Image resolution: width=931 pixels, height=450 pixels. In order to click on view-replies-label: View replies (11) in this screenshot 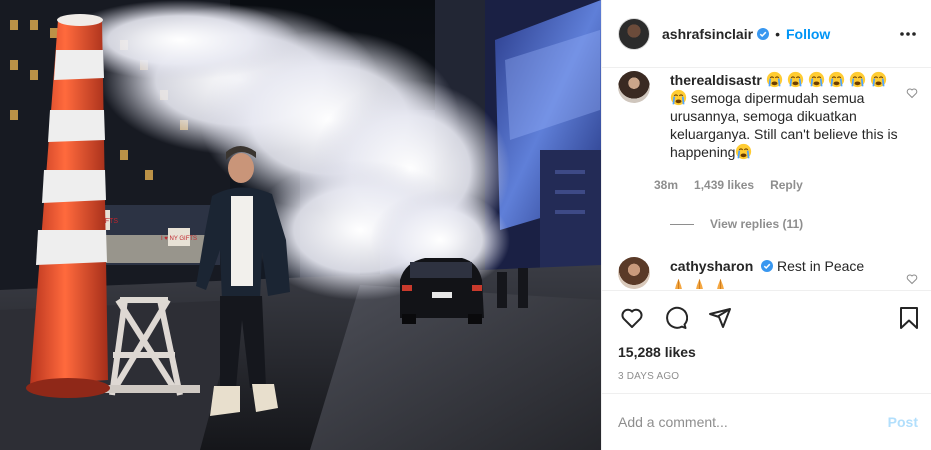, I will do `click(757, 224)`.